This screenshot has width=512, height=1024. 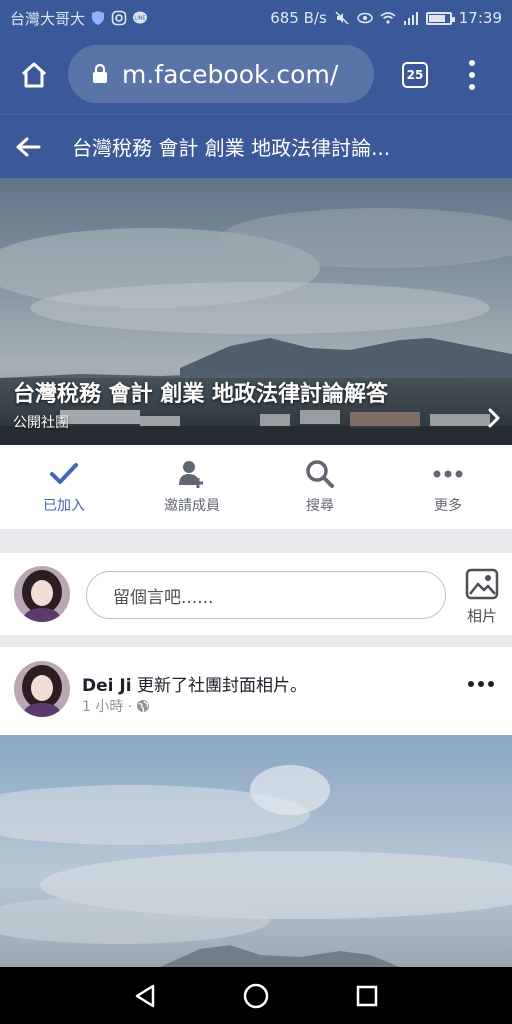 I want to click on post-author-avatar, so click(x=42, y=689).